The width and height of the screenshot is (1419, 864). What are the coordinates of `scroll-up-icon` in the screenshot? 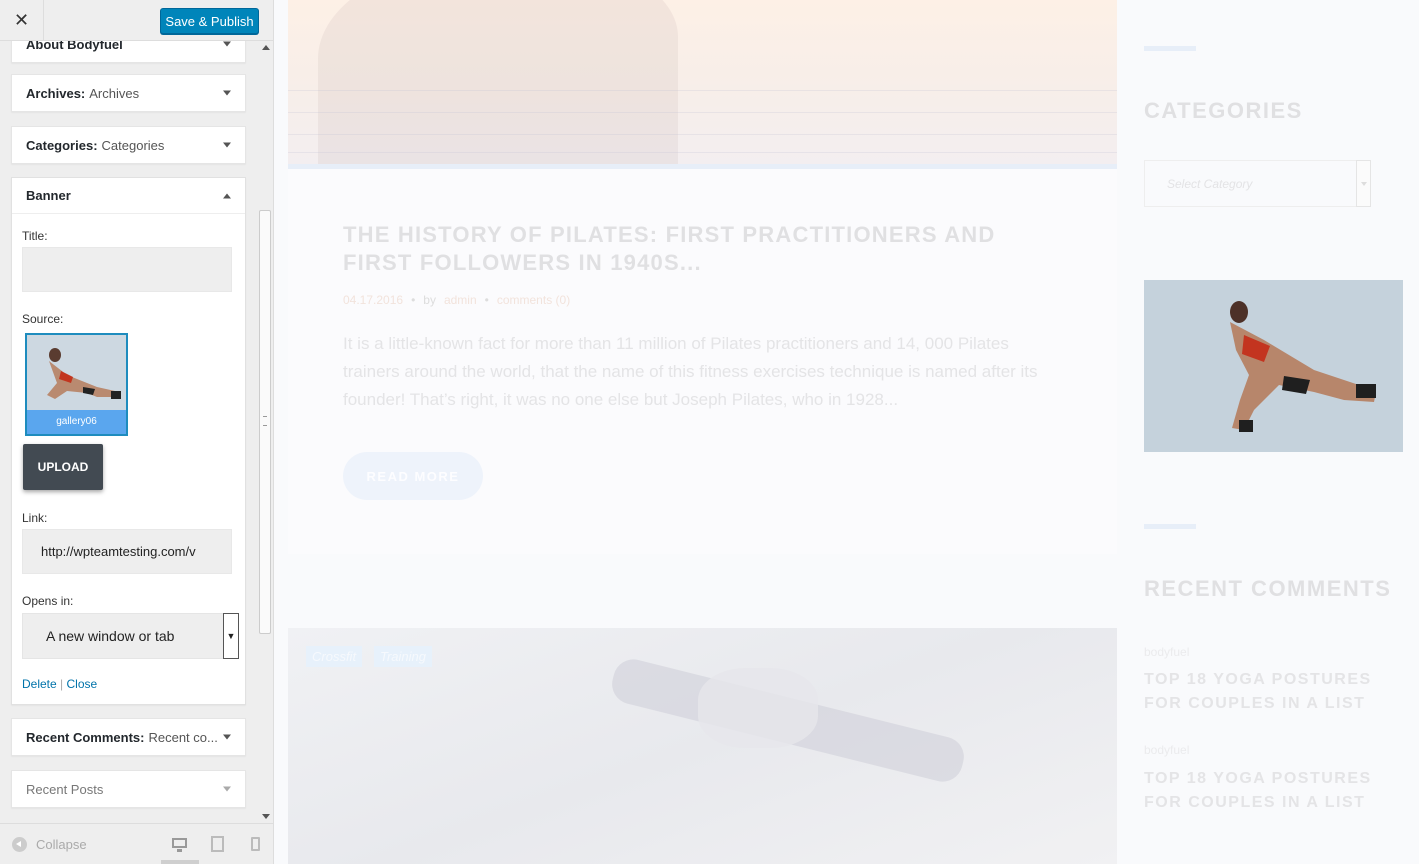 It's located at (266, 47).